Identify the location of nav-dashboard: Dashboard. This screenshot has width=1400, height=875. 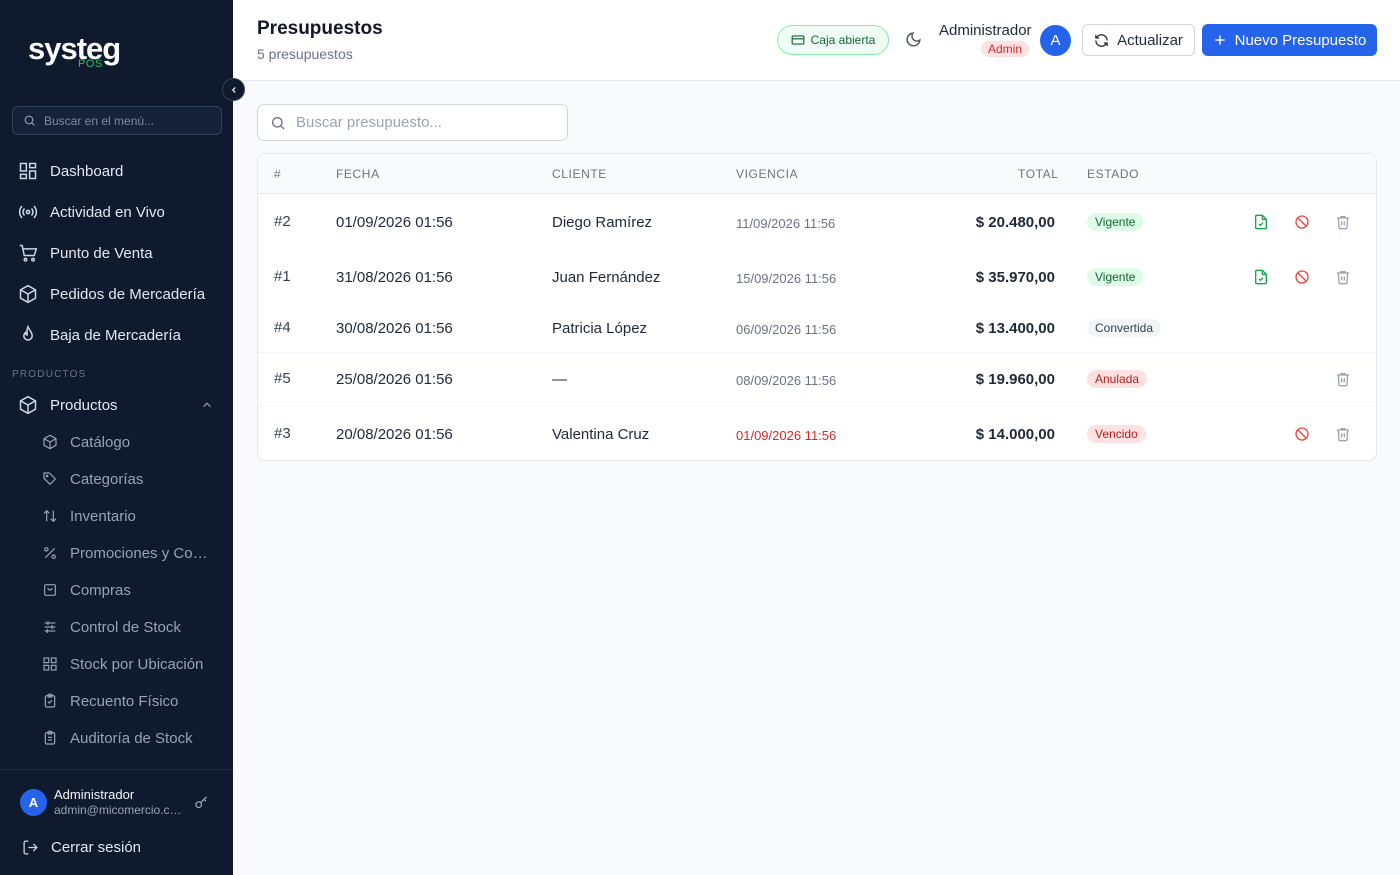
(70, 171).